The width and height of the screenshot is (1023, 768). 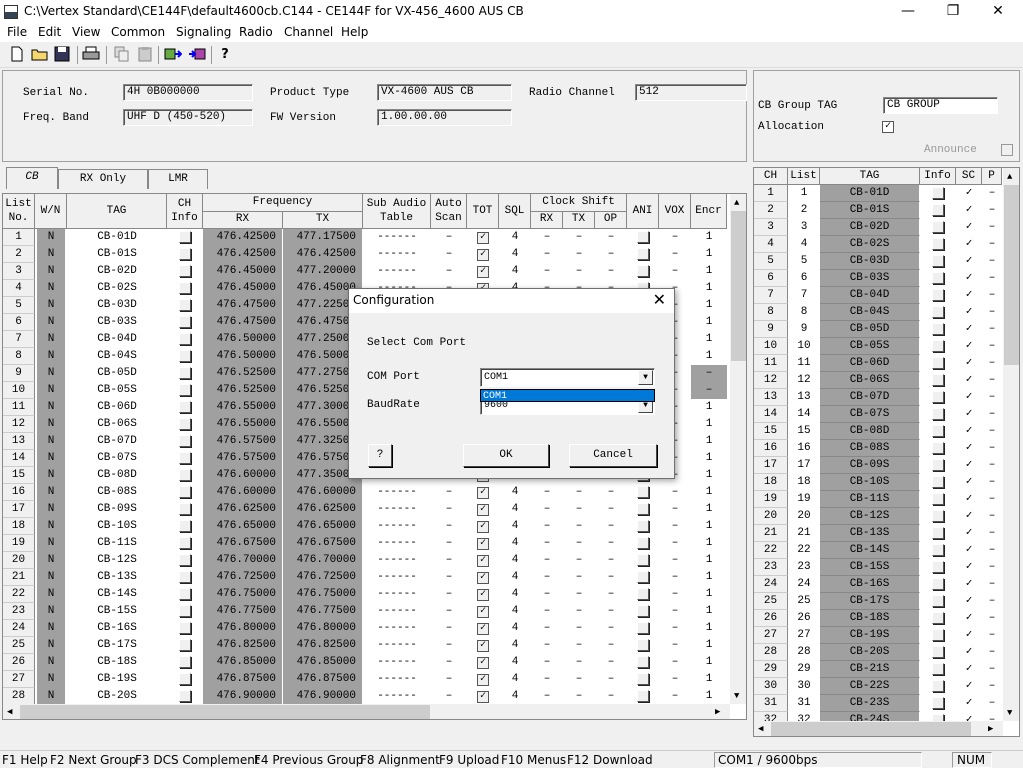 I want to click on table-row: 12 12 CB-06S ✓ –, so click(x=878, y=380).